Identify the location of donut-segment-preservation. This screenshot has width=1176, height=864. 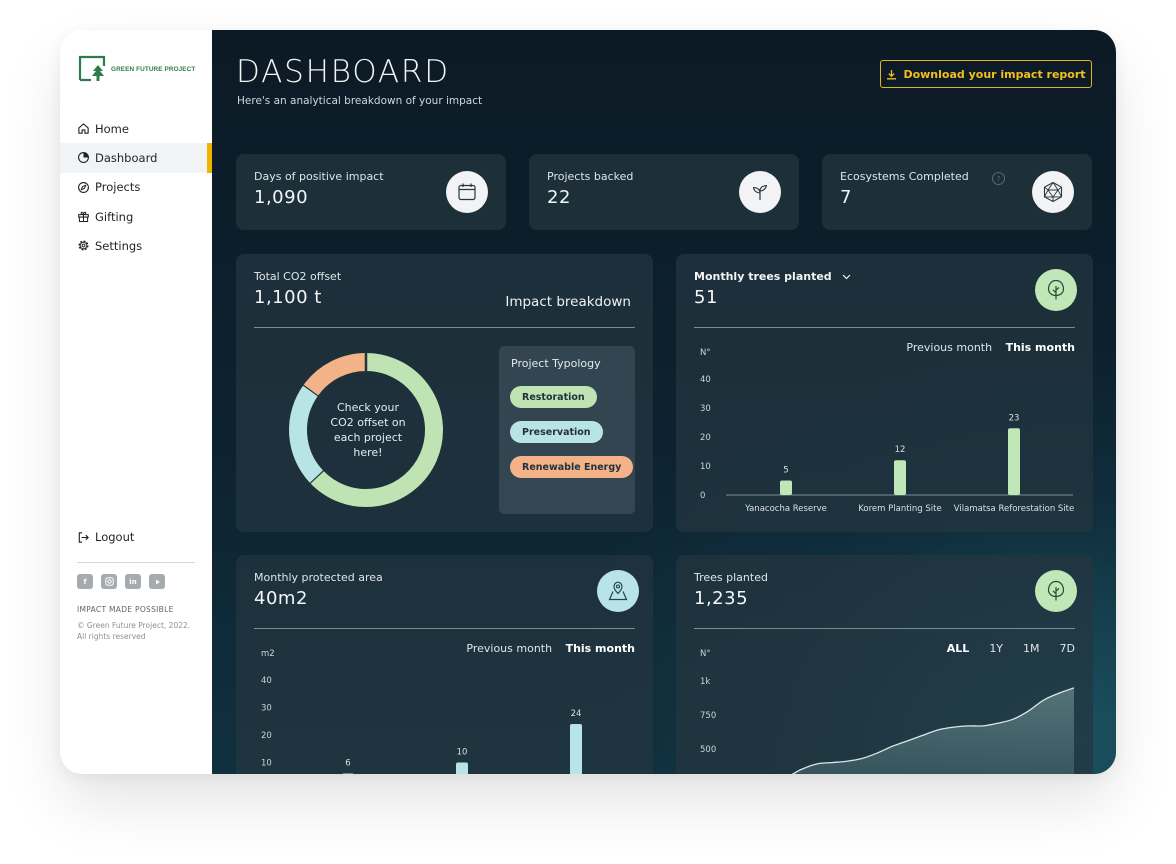
(306, 433).